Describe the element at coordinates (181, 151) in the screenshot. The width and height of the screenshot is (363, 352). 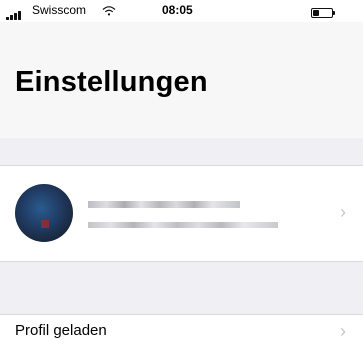
I see `section-spacer` at that location.